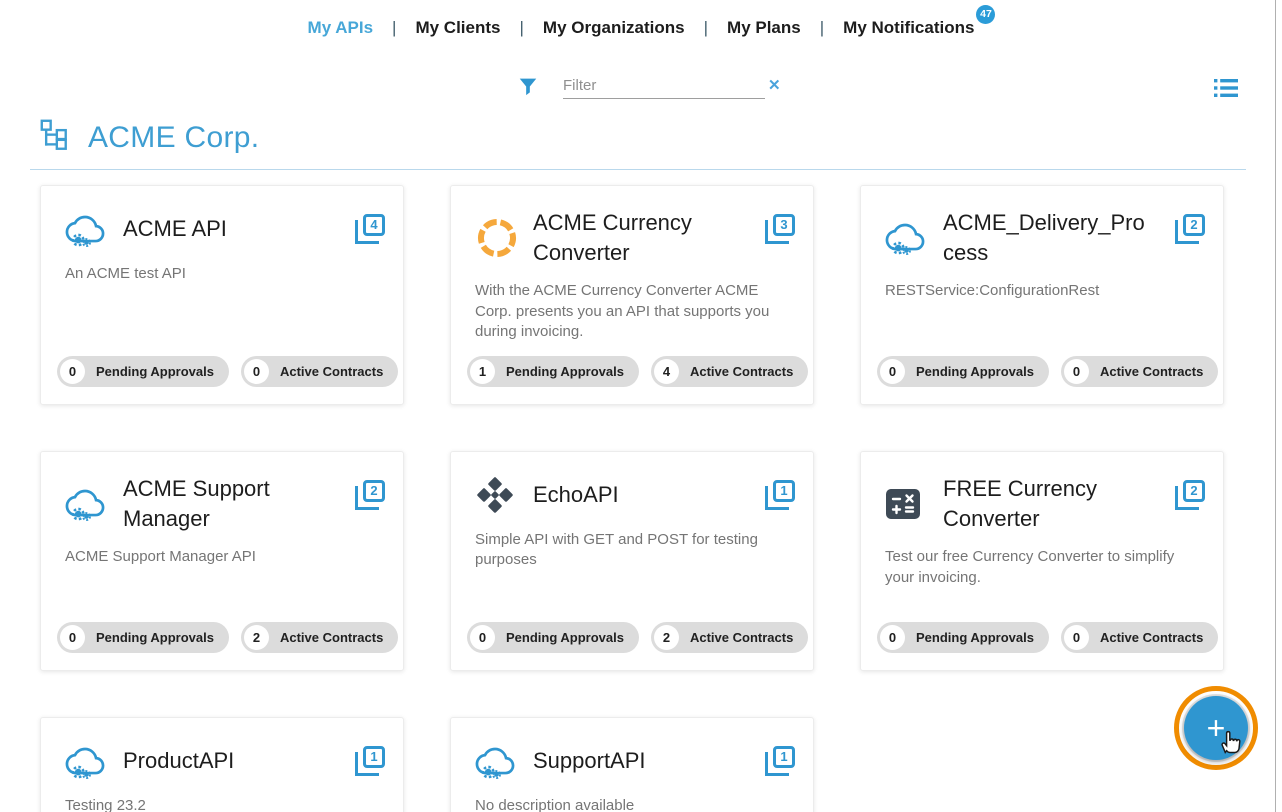 The image size is (1282, 812). I want to click on versions-count: 3, so click(784, 225).